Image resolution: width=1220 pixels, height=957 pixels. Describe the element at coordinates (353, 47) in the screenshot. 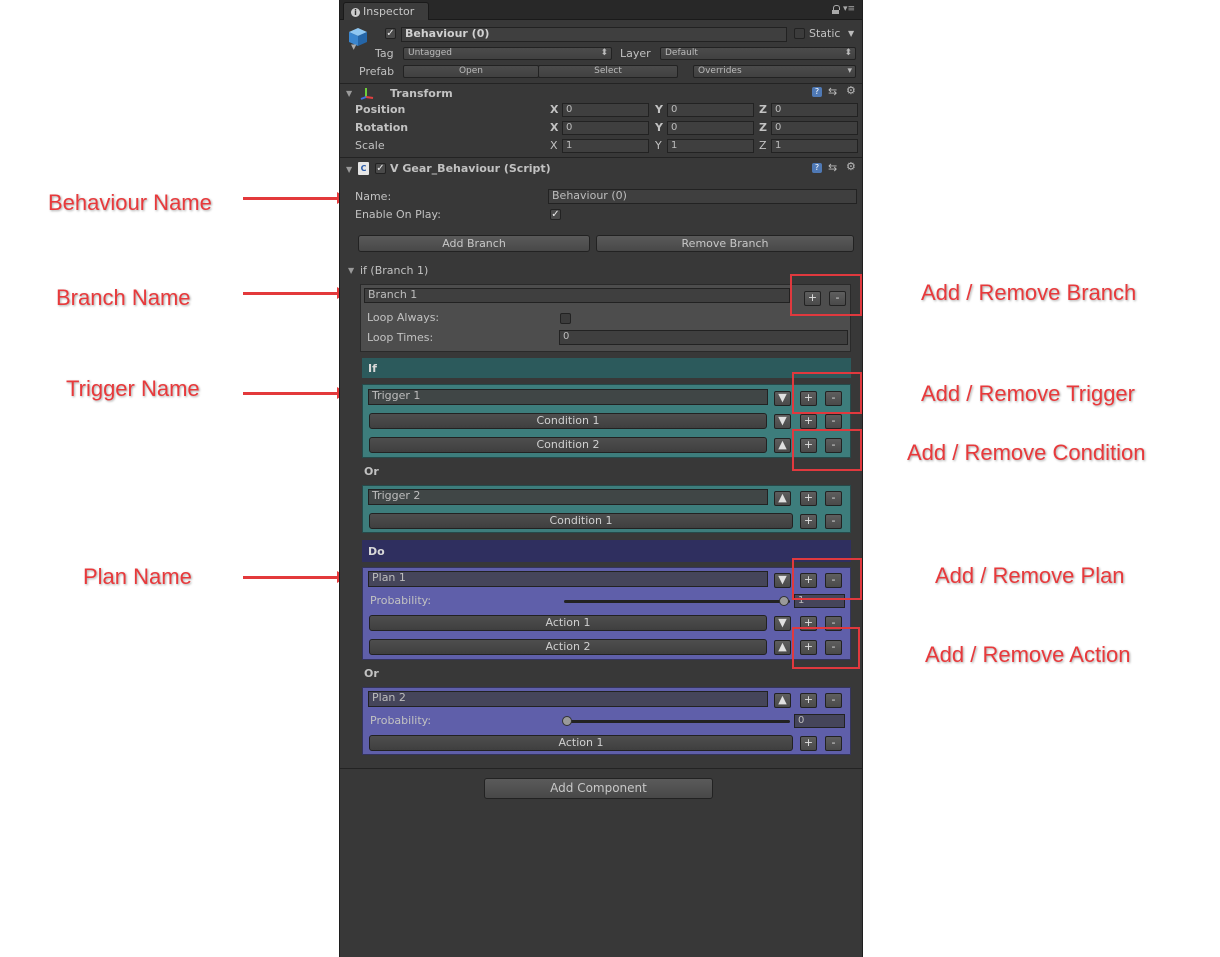

I see `icon-dropdown-arrow: ▼` at that location.